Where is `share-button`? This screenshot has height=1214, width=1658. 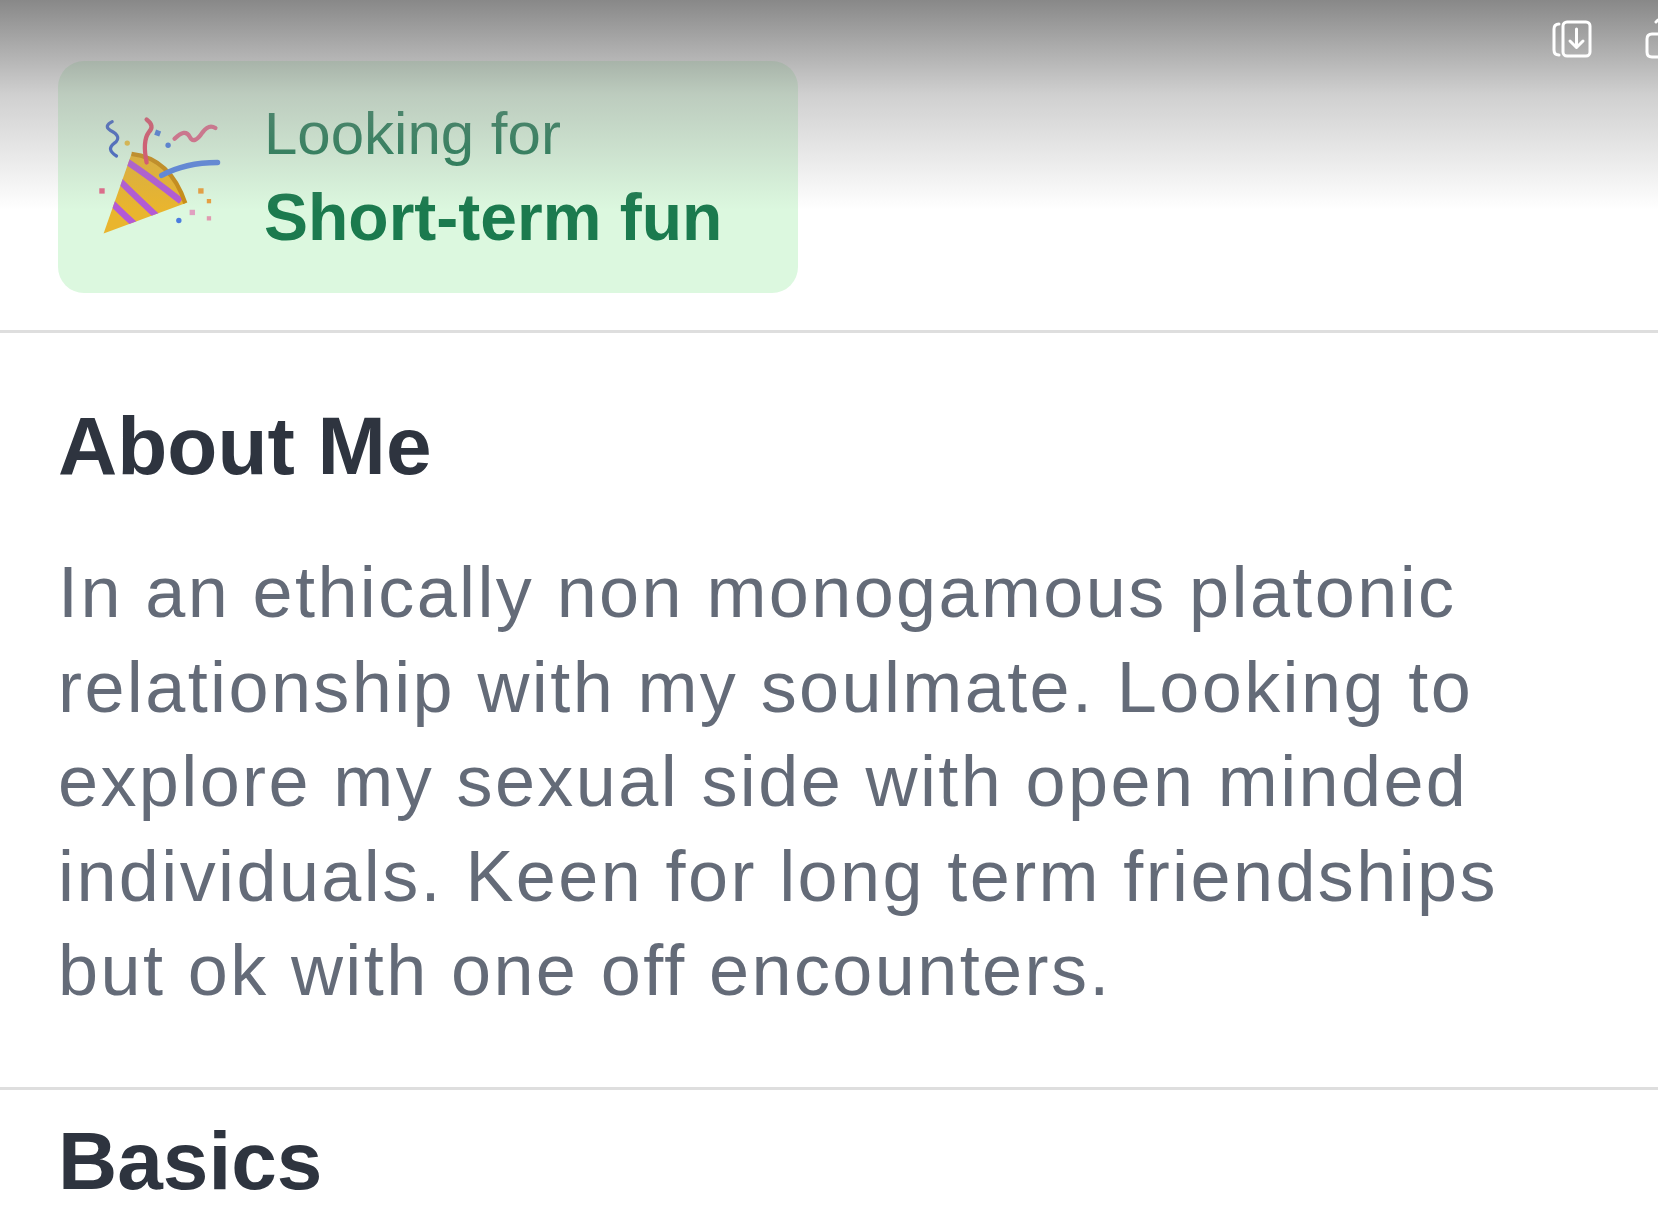 share-button is located at coordinates (1651, 39).